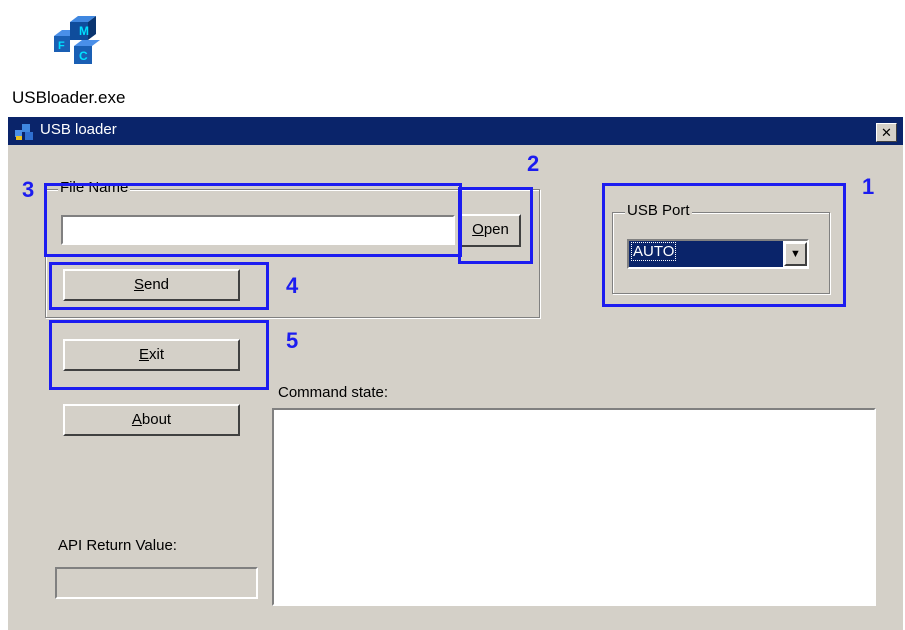 Image resolution: width=905 pixels, height=630 pixels. I want to click on highlight-send, so click(159, 286).